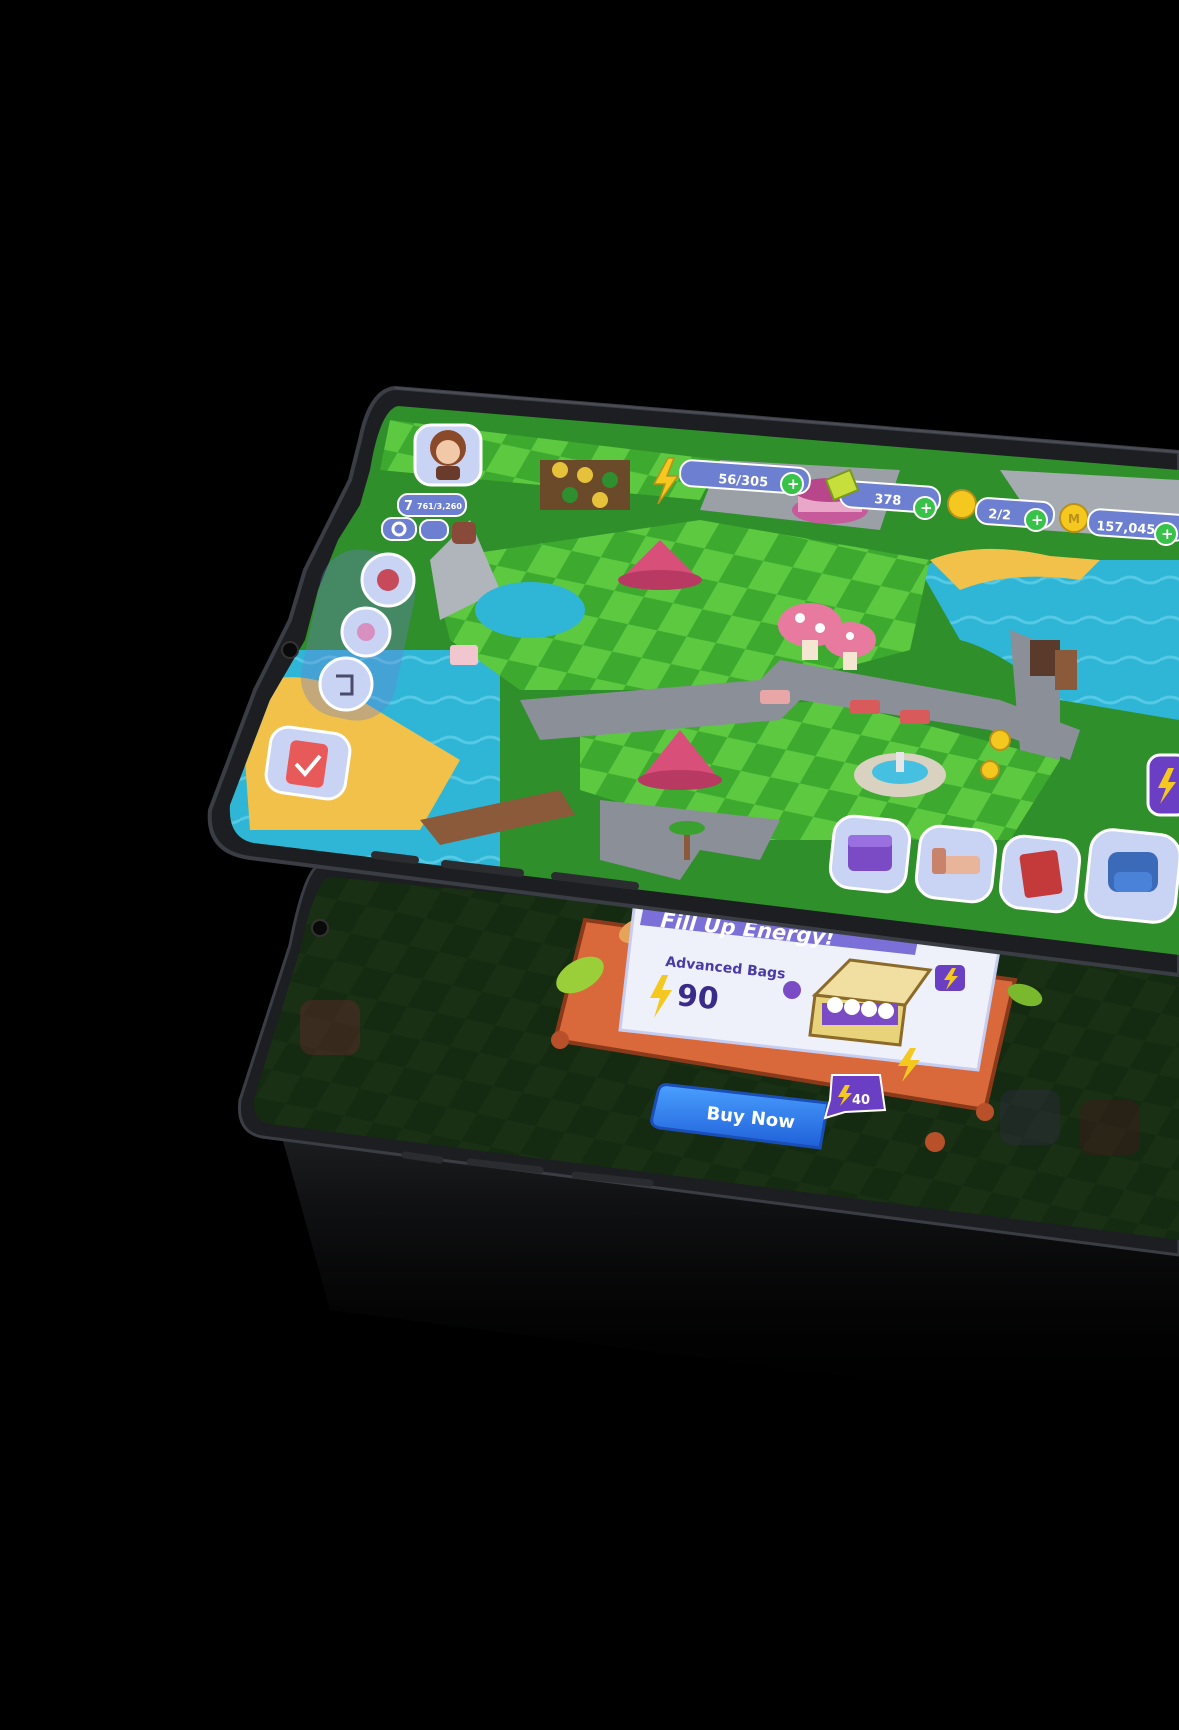 The height and width of the screenshot is (1730, 1179). I want to click on book-icon, so click(1041, 874).